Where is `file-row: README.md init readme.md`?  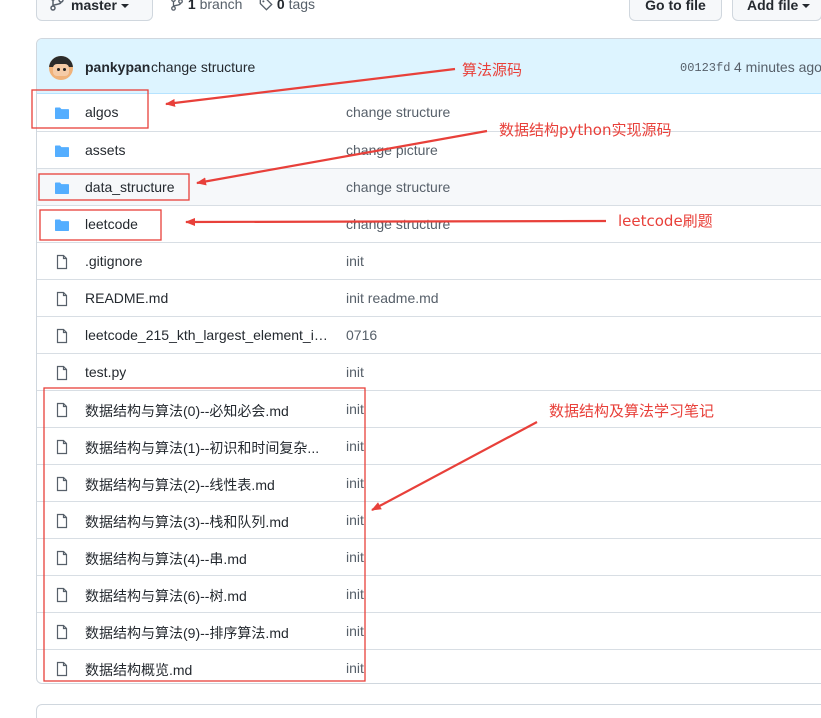
file-row: README.md init readme.md is located at coordinates (429, 297).